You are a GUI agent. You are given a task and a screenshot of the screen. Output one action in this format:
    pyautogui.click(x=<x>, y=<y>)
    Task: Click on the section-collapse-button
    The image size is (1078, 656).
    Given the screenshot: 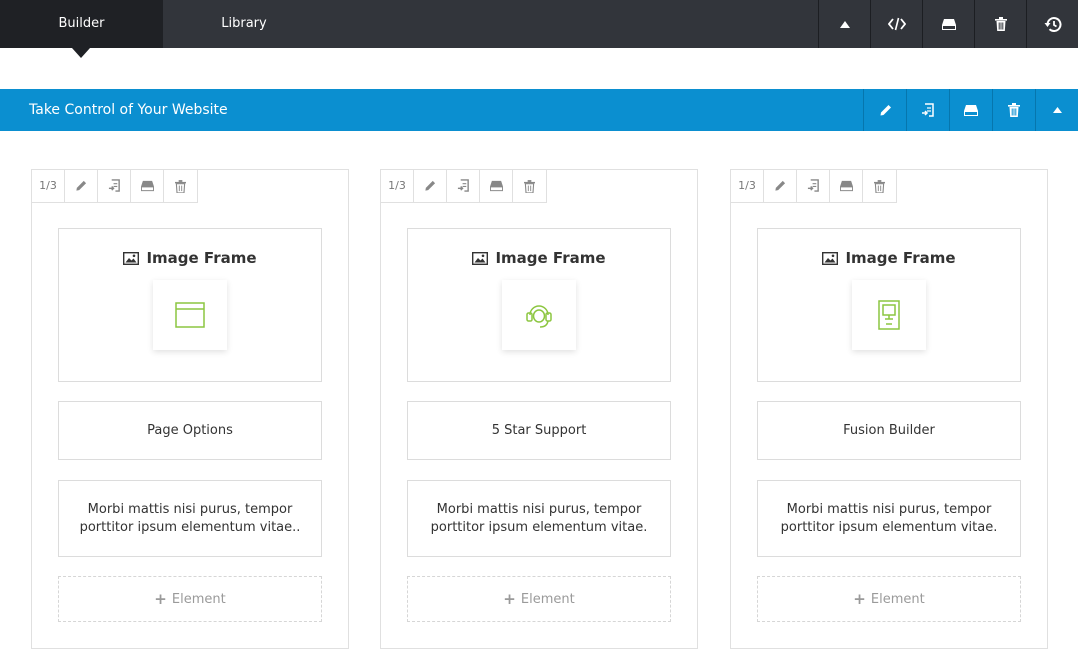 What is the action you would take?
    pyautogui.click(x=1056, y=110)
    